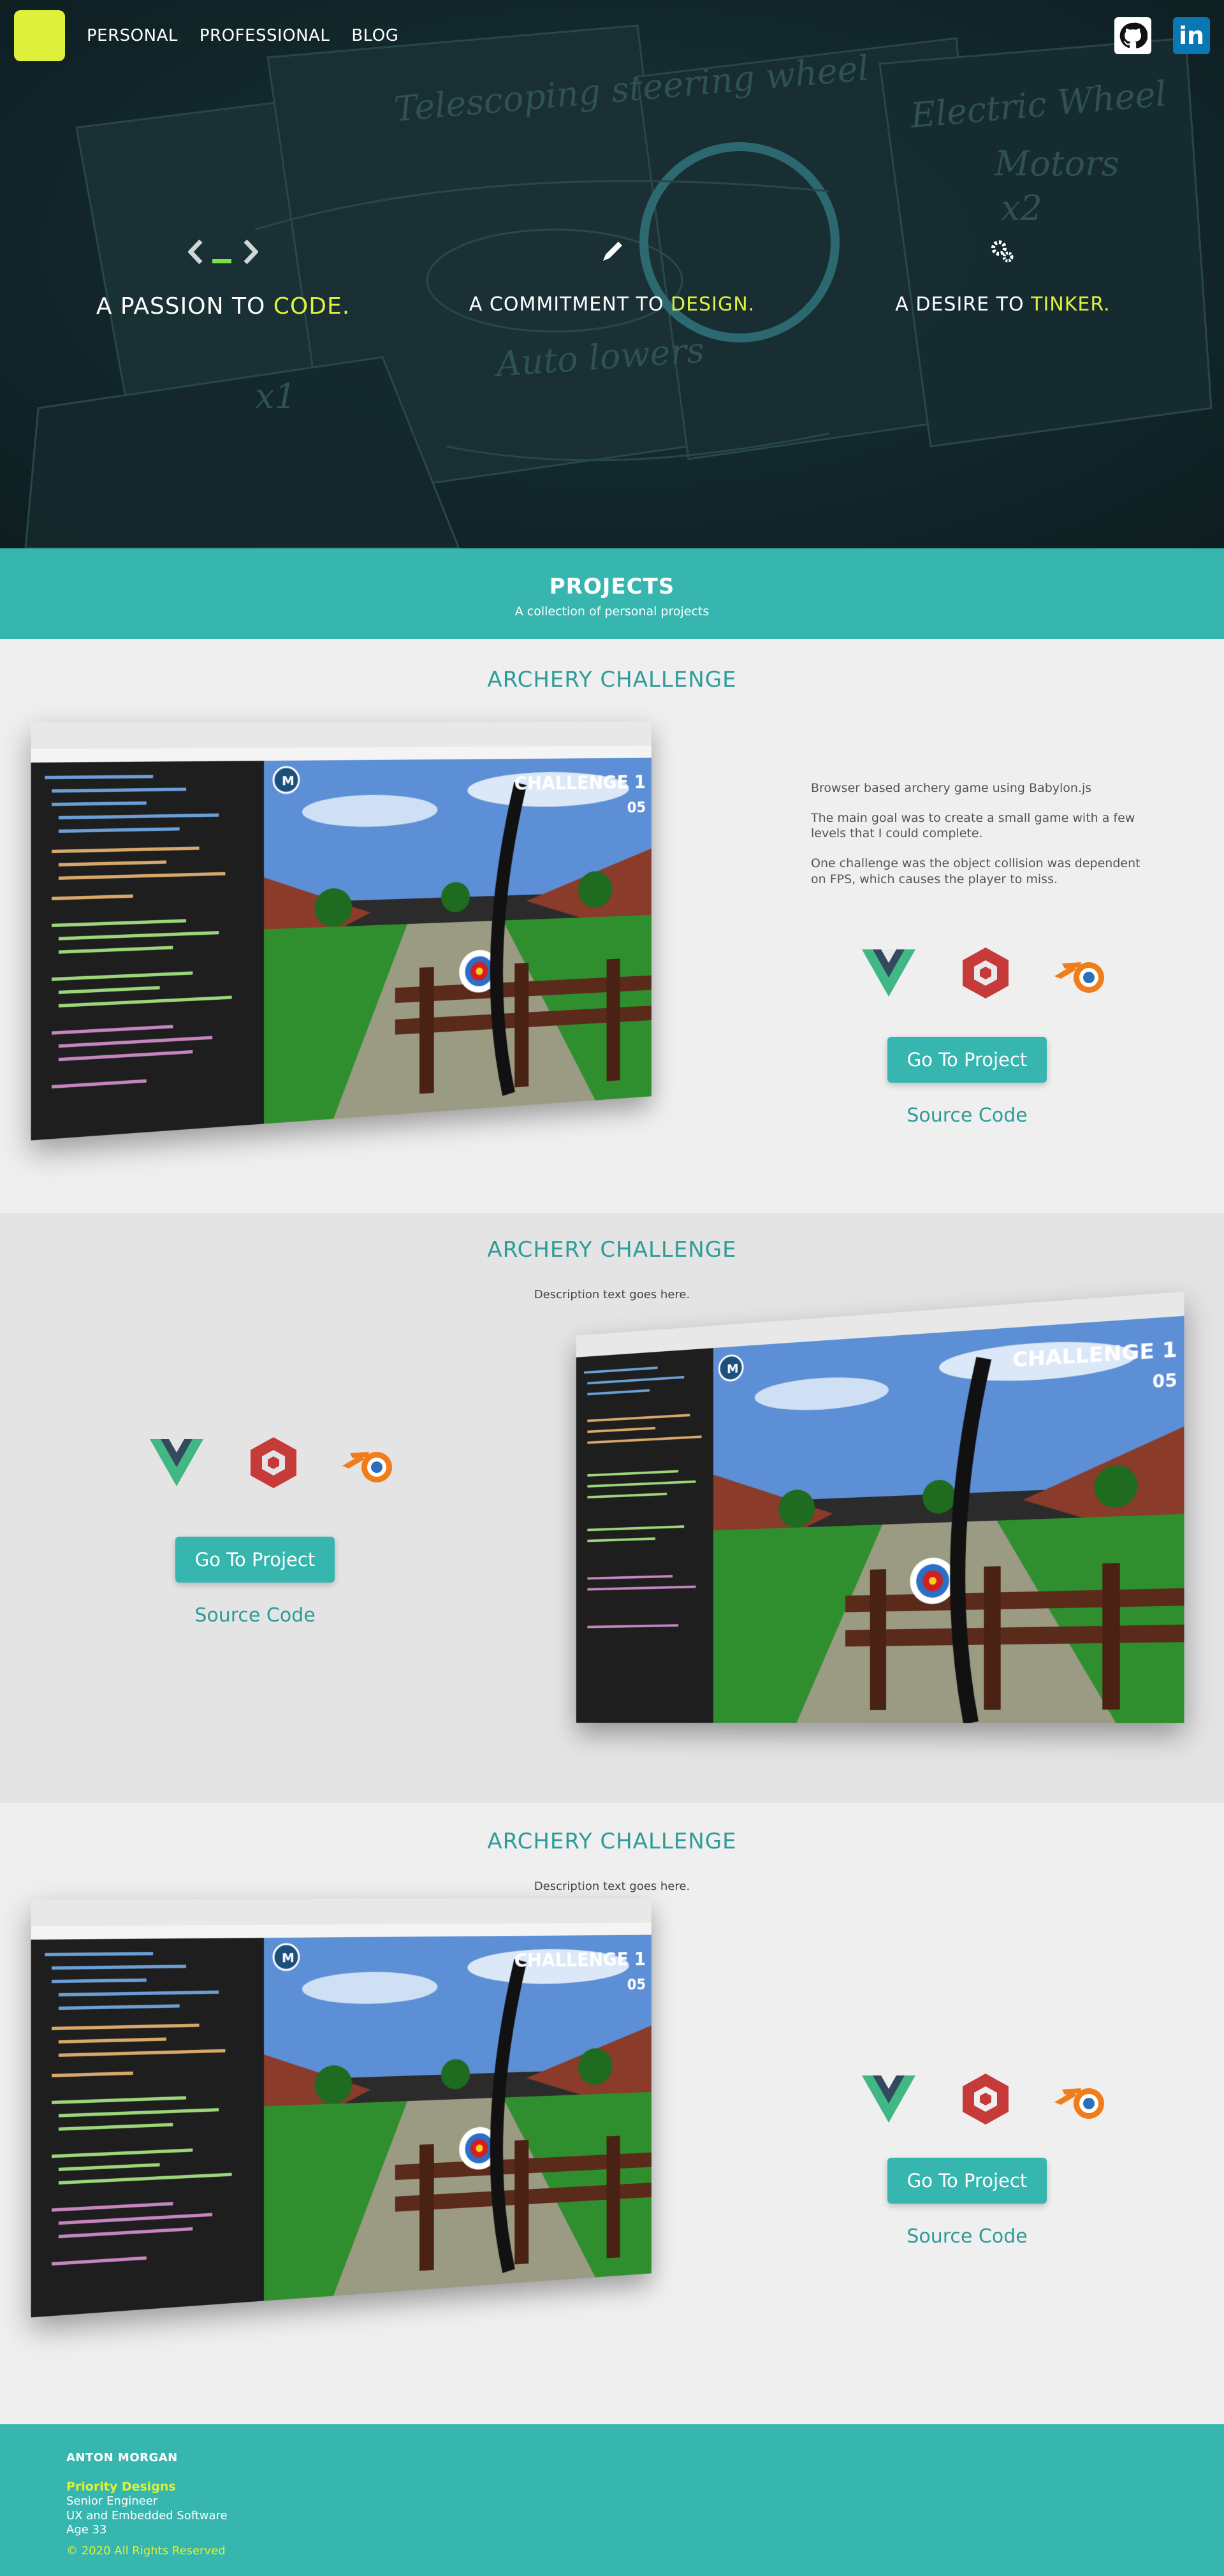 Image resolution: width=1224 pixels, height=2576 pixels. What do you see at coordinates (1132, 35) in the screenshot?
I see `github-icon` at bounding box center [1132, 35].